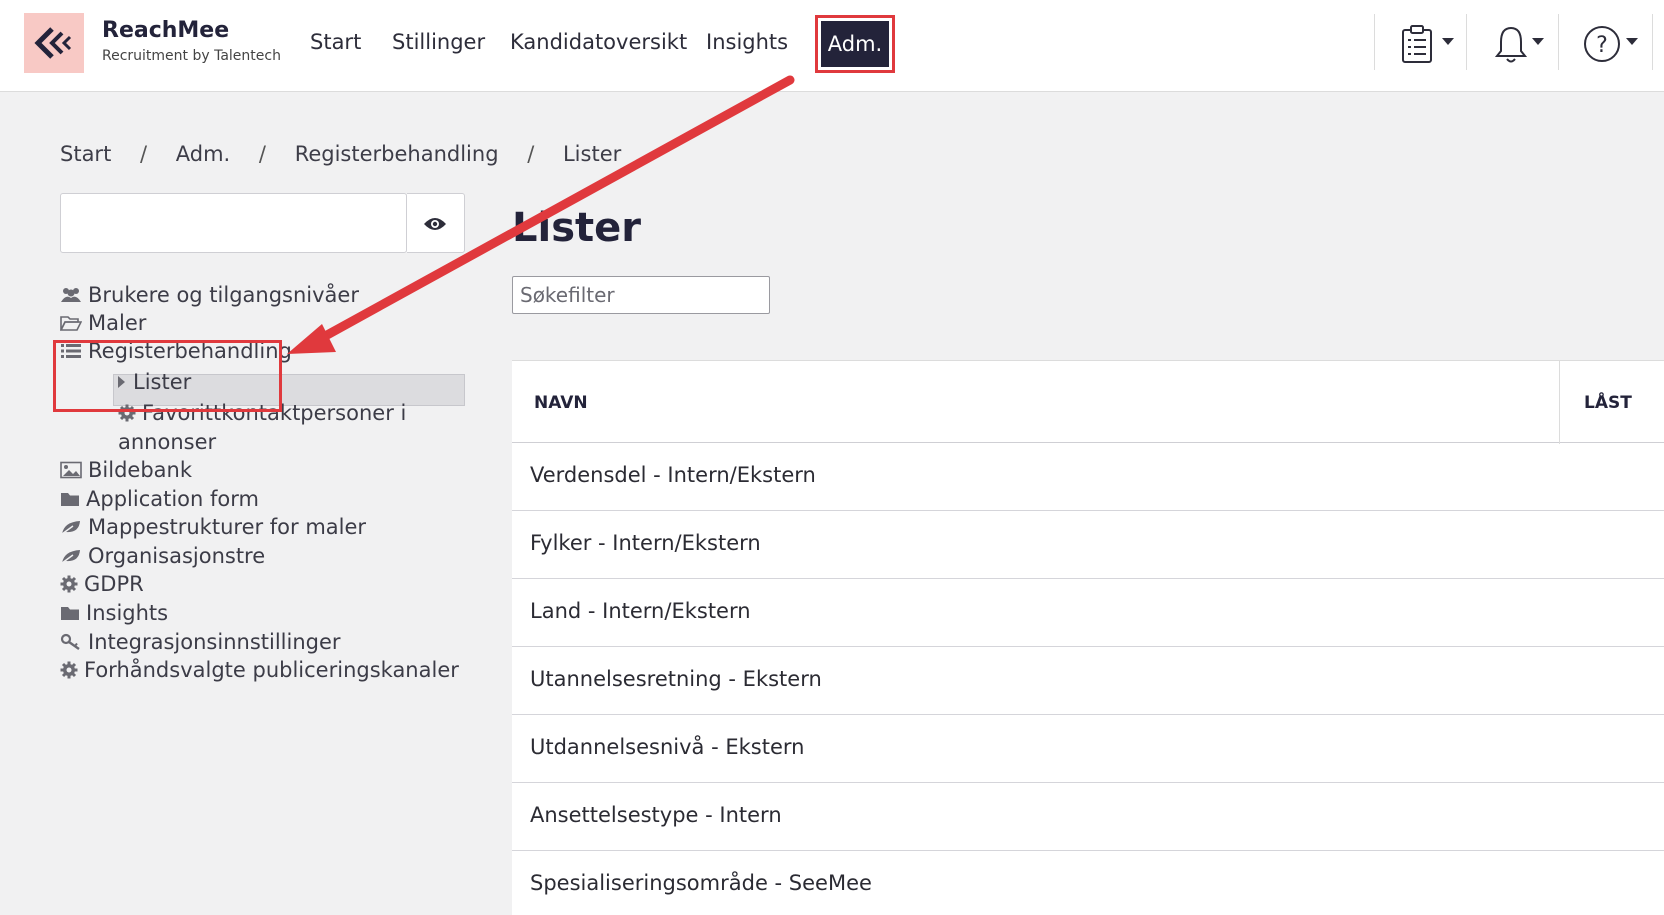 The image size is (1664, 915). What do you see at coordinates (1088, 681) in the screenshot?
I see `table-row: Utannelsesretning - Ekstern` at bounding box center [1088, 681].